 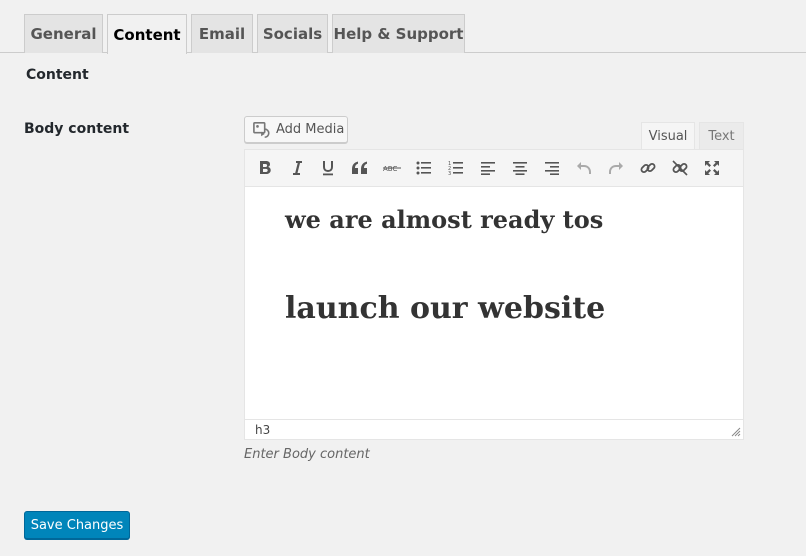 I want to click on editor-statusbar: h3, so click(x=494, y=429).